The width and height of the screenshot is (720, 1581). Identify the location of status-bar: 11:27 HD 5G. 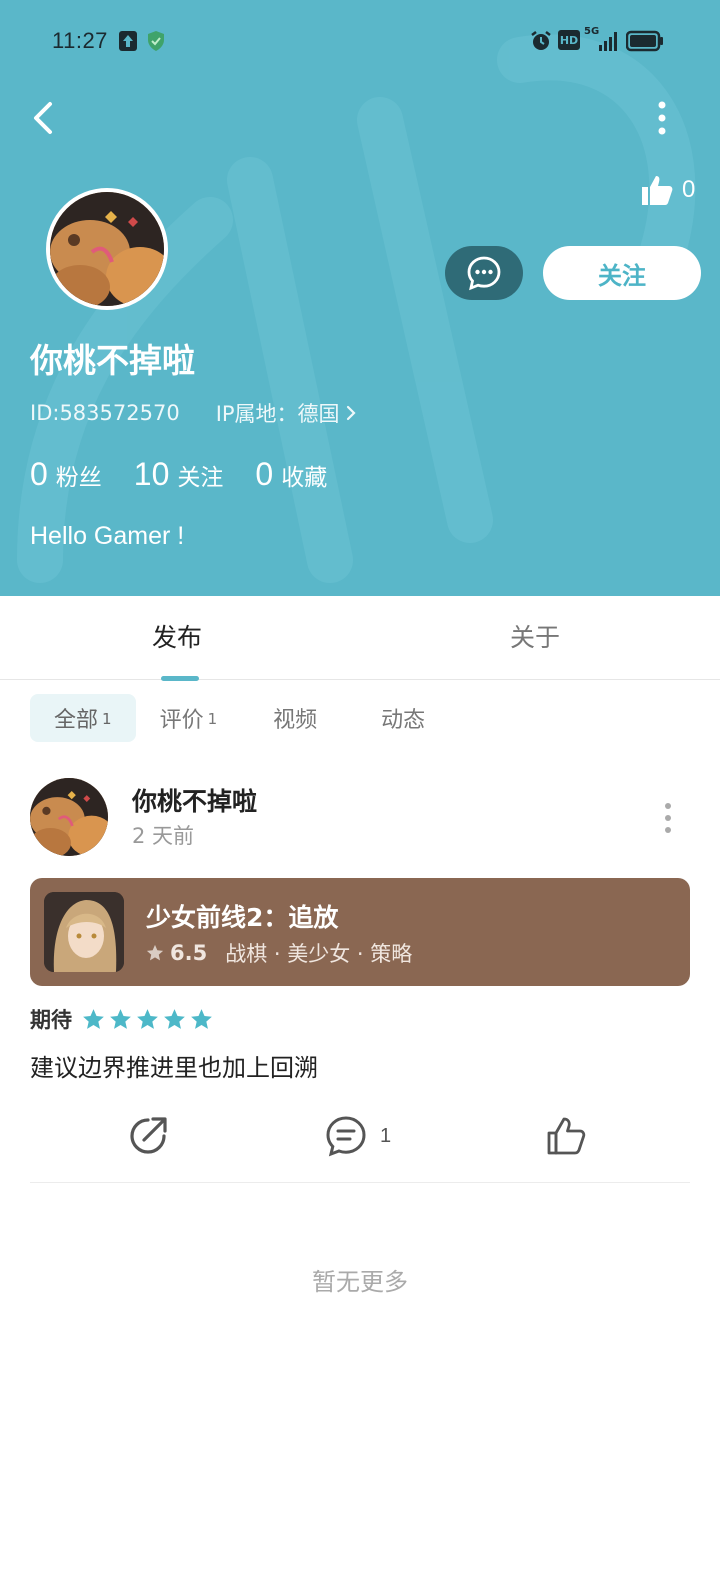
(360, 42).